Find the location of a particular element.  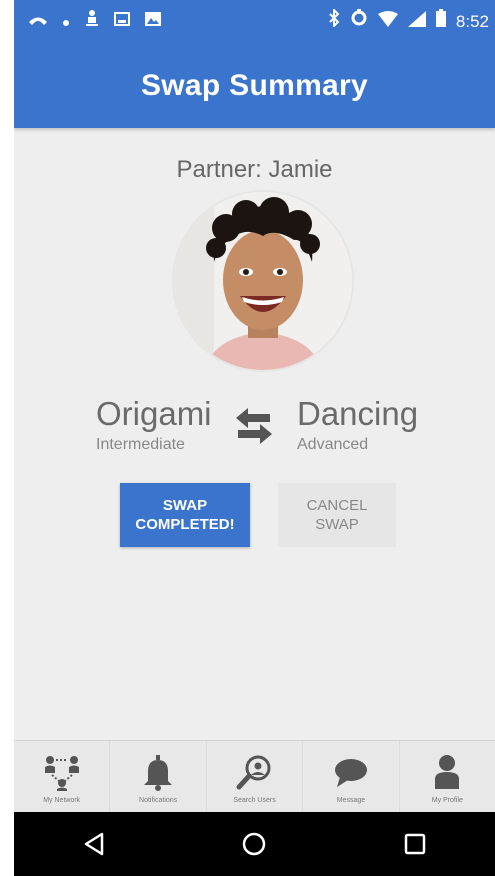

swap-completed-button: SWAP COMPLETED! is located at coordinates (185, 515).